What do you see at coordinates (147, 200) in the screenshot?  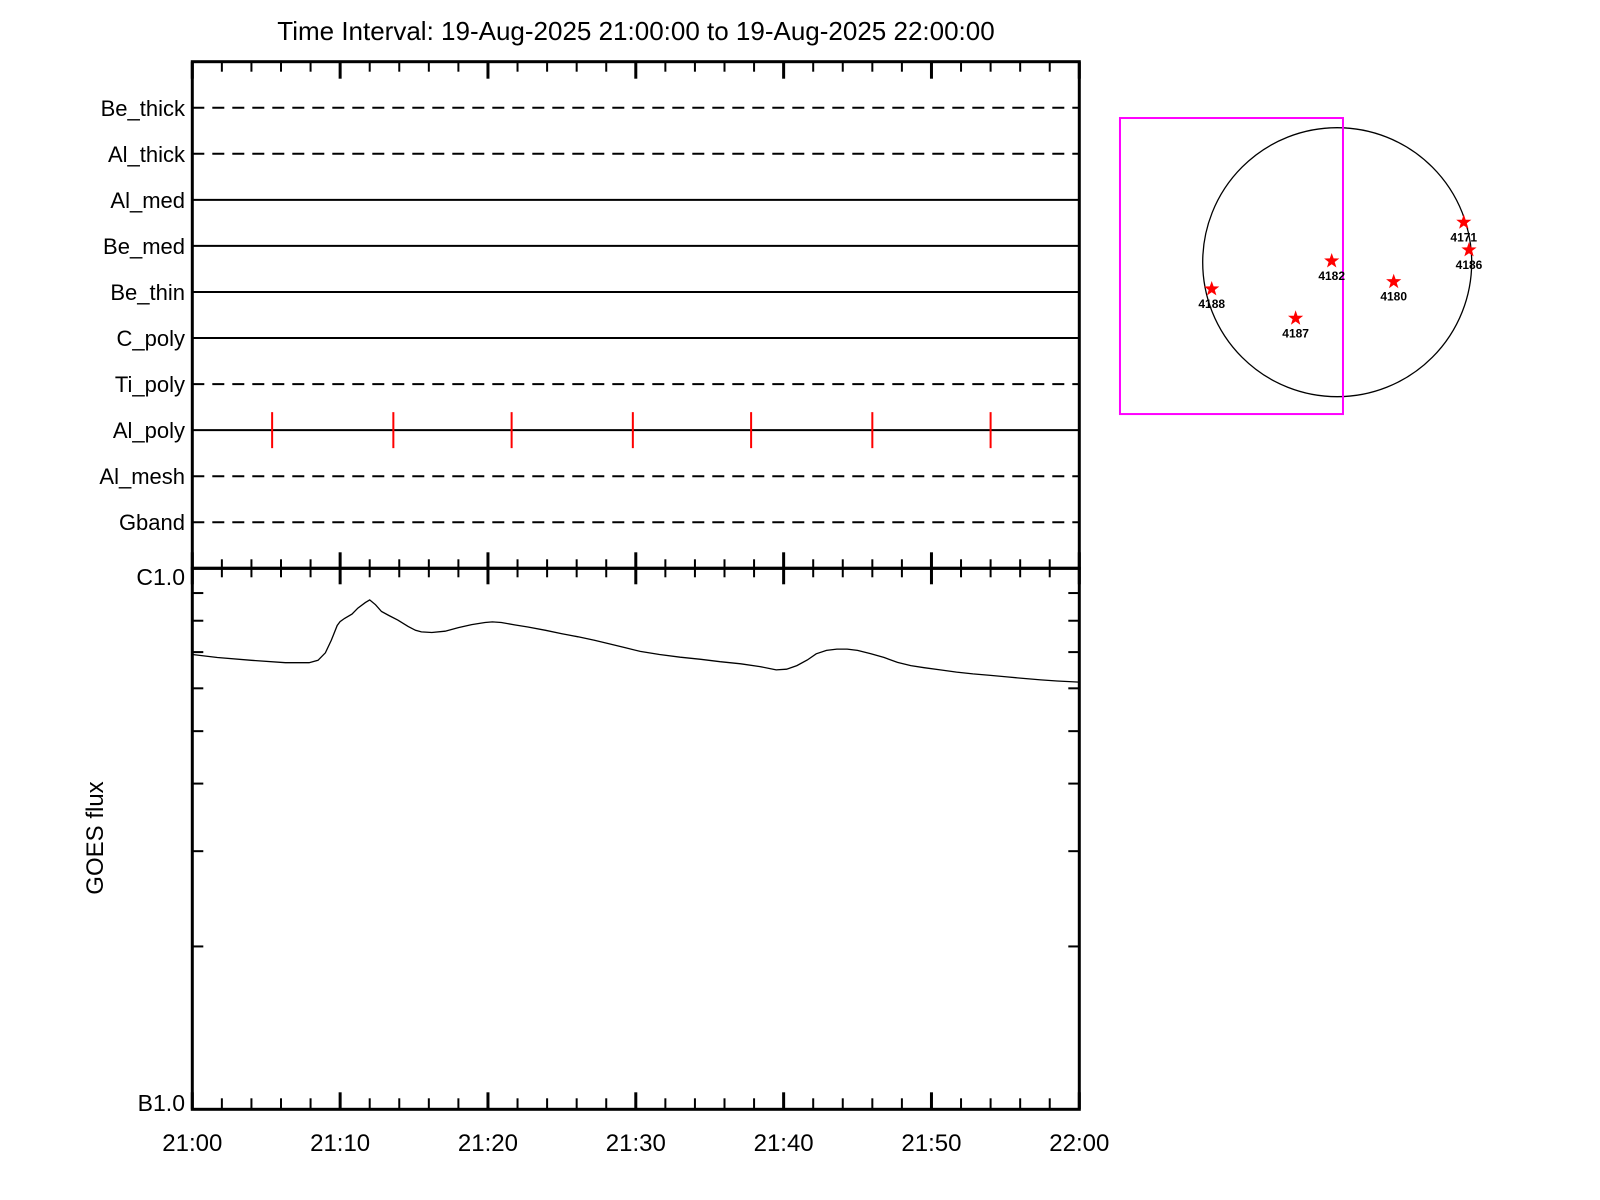 I see `channel-label-Al_med: Al_med` at bounding box center [147, 200].